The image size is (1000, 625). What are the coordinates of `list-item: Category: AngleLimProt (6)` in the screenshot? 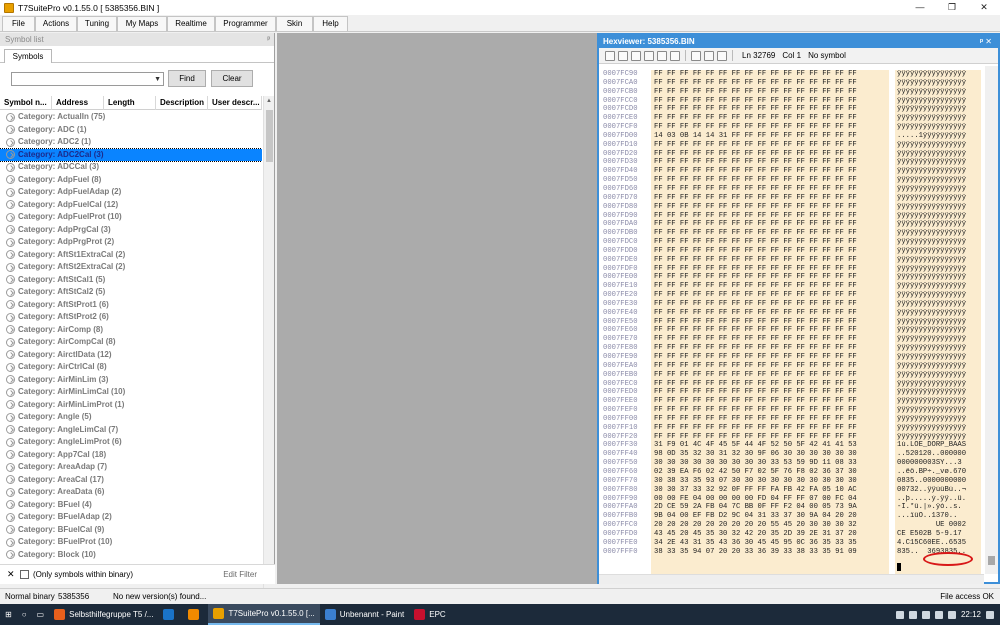 It's located at (131, 442).